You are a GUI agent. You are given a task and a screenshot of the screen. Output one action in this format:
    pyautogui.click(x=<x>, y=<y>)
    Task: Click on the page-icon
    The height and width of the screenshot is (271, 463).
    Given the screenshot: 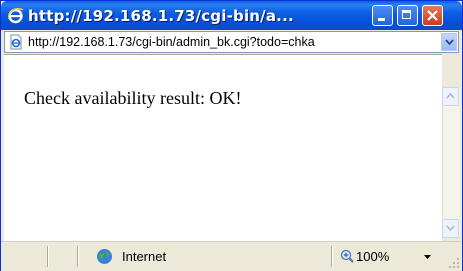 What is the action you would take?
    pyautogui.click(x=16, y=42)
    